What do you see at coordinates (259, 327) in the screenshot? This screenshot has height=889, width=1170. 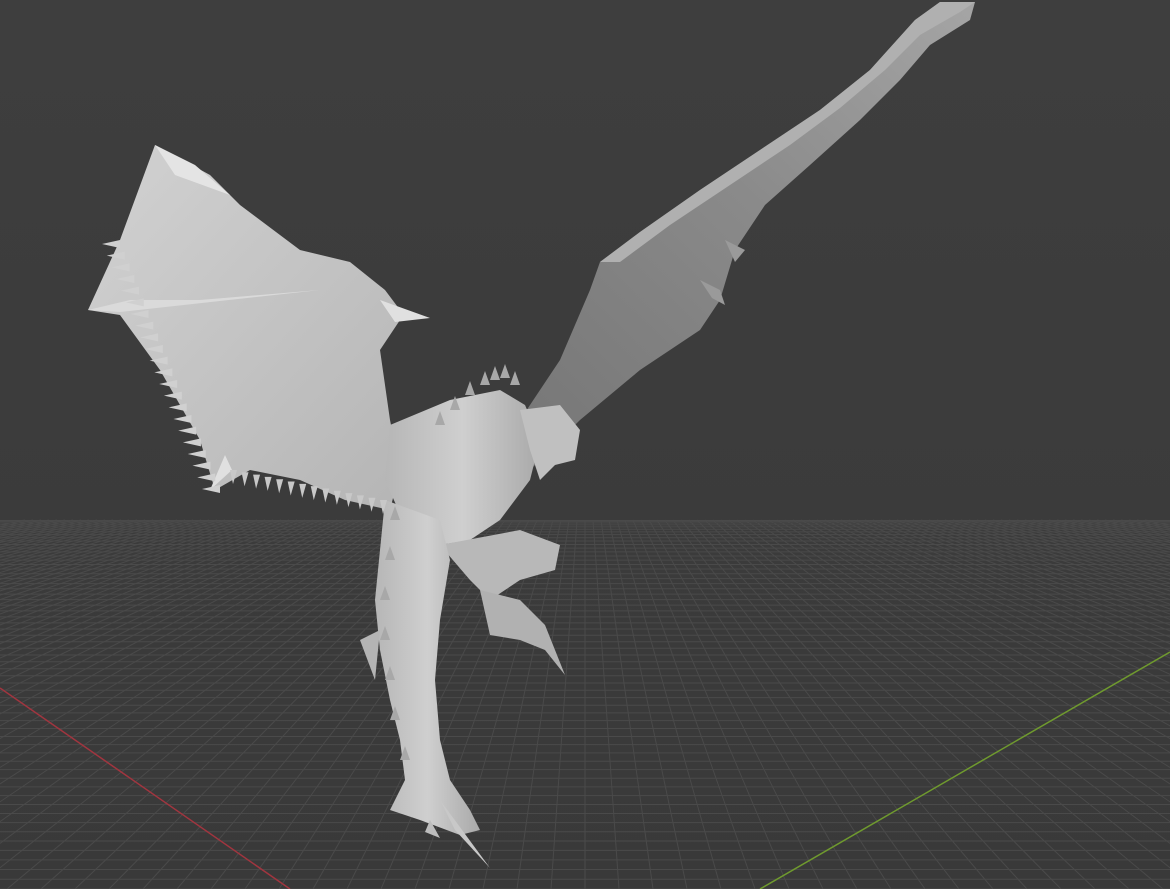 I see `dragon-left-wing` at bounding box center [259, 327].